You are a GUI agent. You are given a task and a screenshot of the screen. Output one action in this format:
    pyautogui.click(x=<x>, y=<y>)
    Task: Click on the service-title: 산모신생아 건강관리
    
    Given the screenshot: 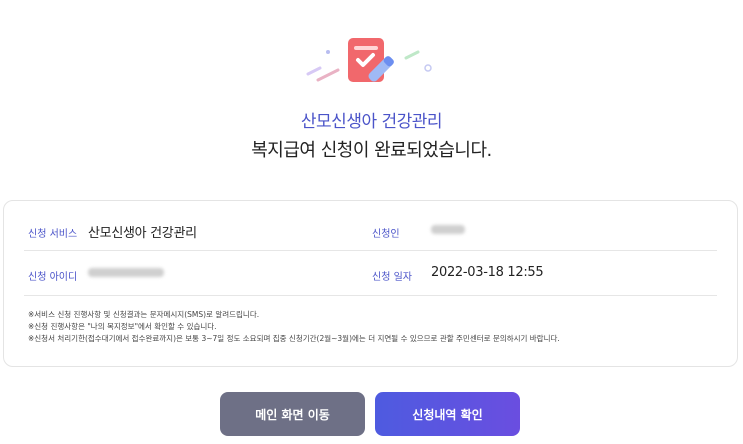 What is the action you would take?
    pyautogui.click(x=371, y=122)
    